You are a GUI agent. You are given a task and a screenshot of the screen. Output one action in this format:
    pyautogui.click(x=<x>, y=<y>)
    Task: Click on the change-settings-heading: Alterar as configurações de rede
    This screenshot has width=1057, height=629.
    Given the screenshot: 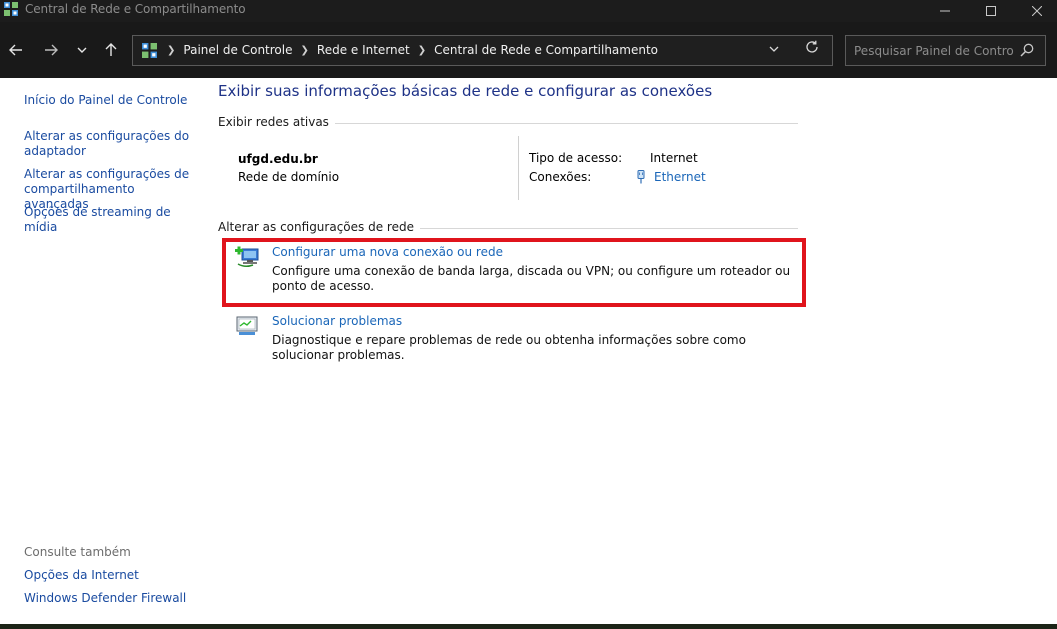 What is the action you would take?
    pyautogui.click(x=319, y=227)
    